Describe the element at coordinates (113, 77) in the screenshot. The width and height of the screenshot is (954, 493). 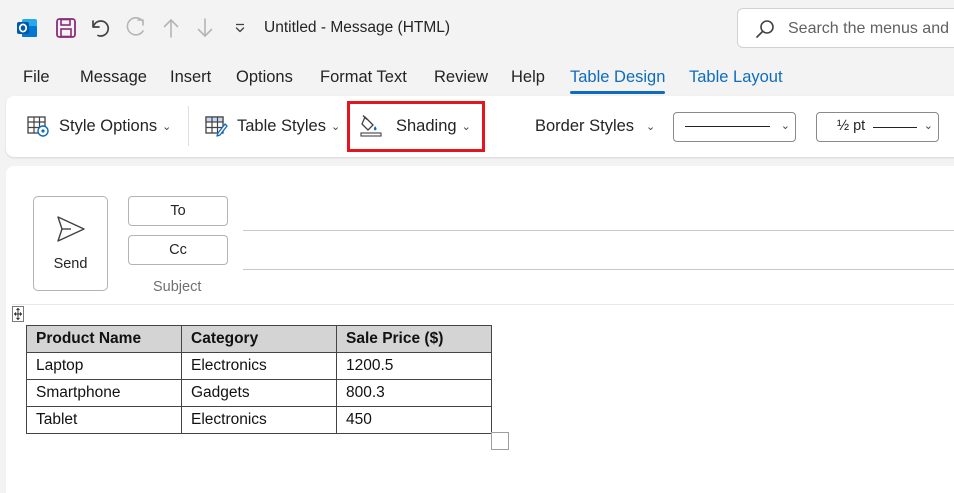
I see `tab-message: Message` at that location.